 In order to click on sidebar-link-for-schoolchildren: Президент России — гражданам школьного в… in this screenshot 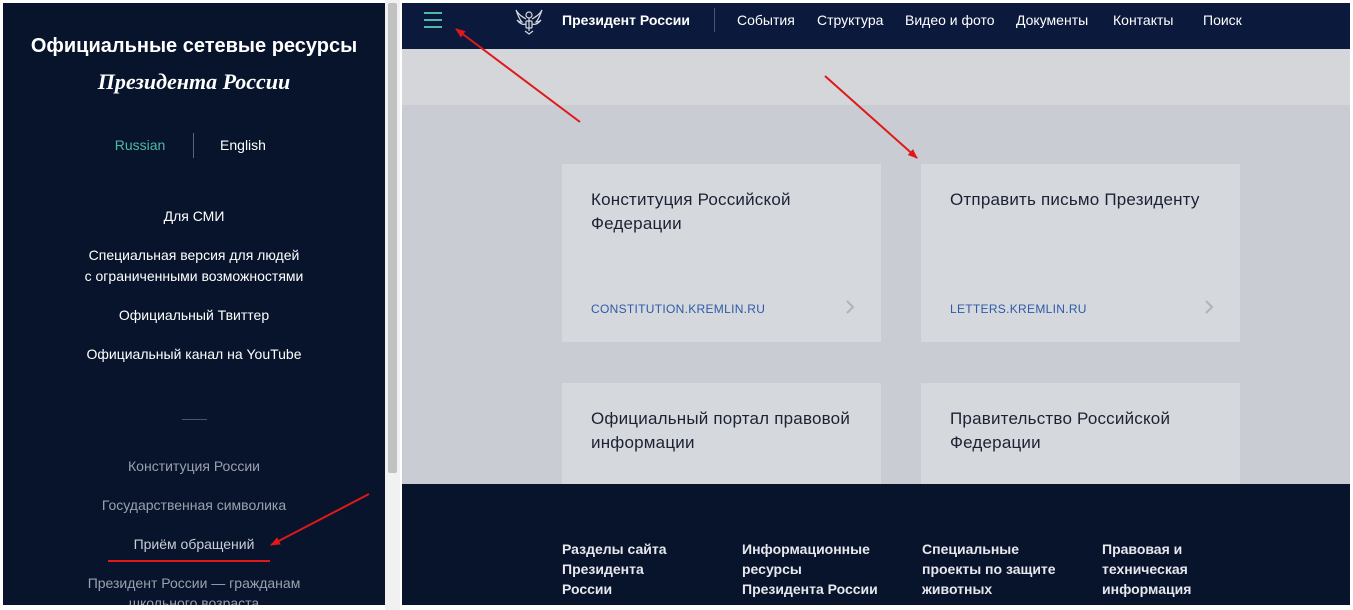, I will do `click(194, 589)`.